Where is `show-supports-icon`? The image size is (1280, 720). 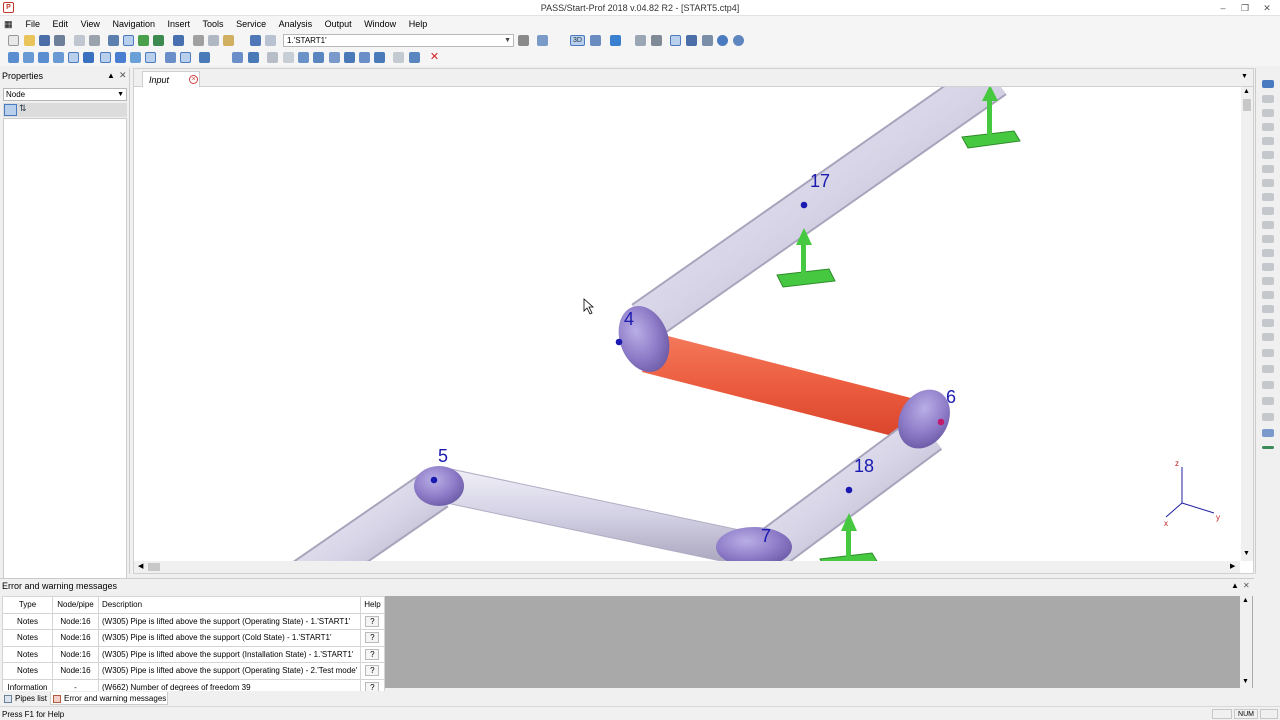
show-supports-icon is located at coordinates (1268, 141).